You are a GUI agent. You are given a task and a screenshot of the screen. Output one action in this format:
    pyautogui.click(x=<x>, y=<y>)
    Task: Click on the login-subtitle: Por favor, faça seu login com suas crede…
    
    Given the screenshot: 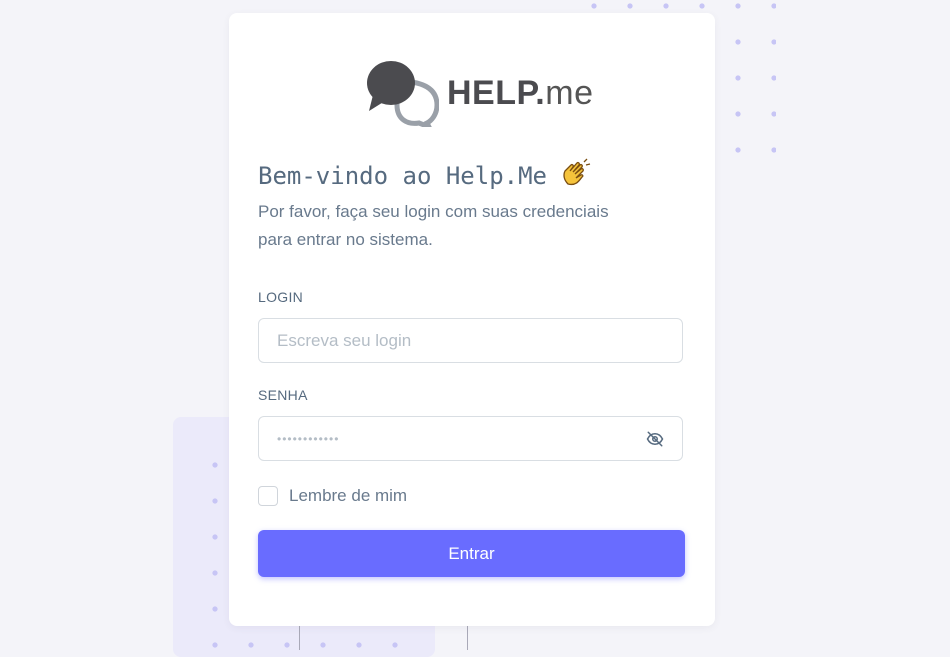 What is the action you would take?
    pyautogui.click(x=468, y=226)
    